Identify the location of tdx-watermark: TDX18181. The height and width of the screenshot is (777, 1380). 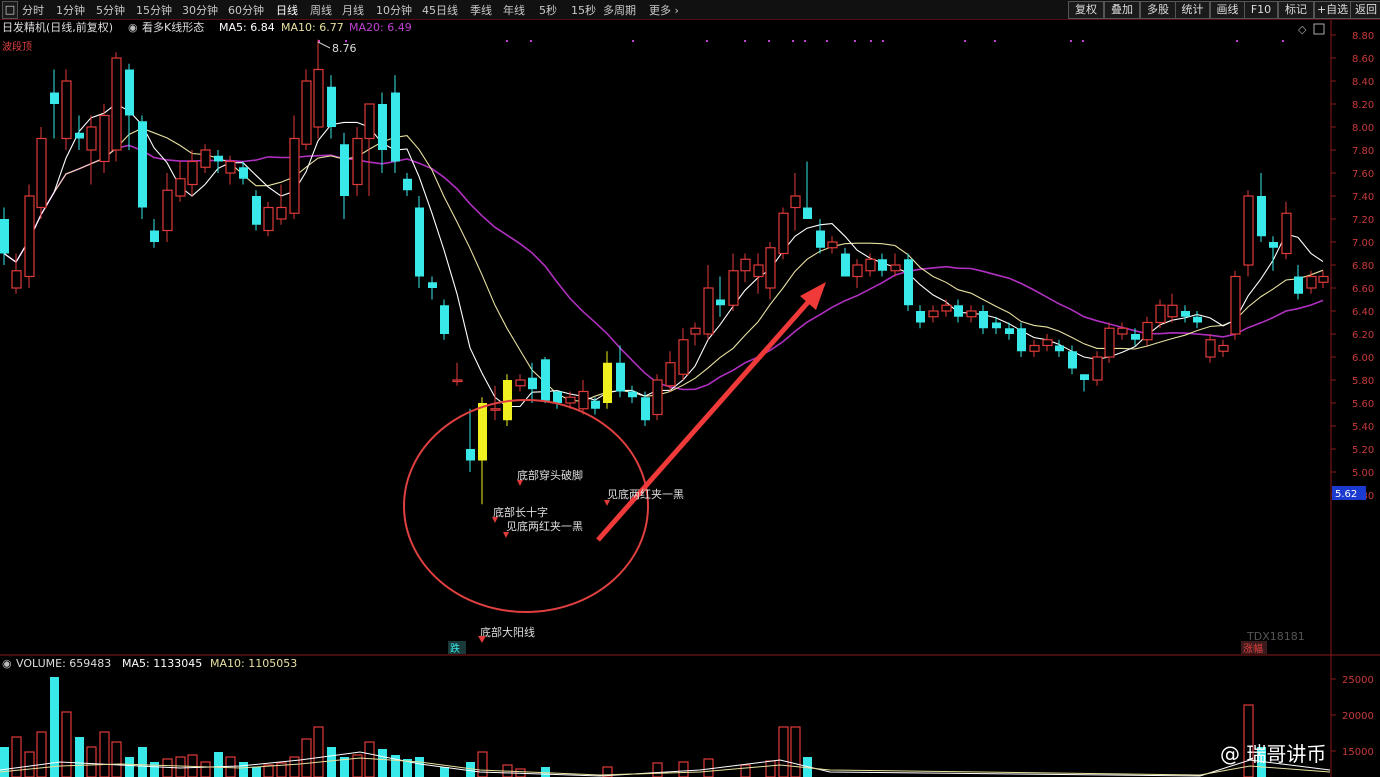
(1275, 636).